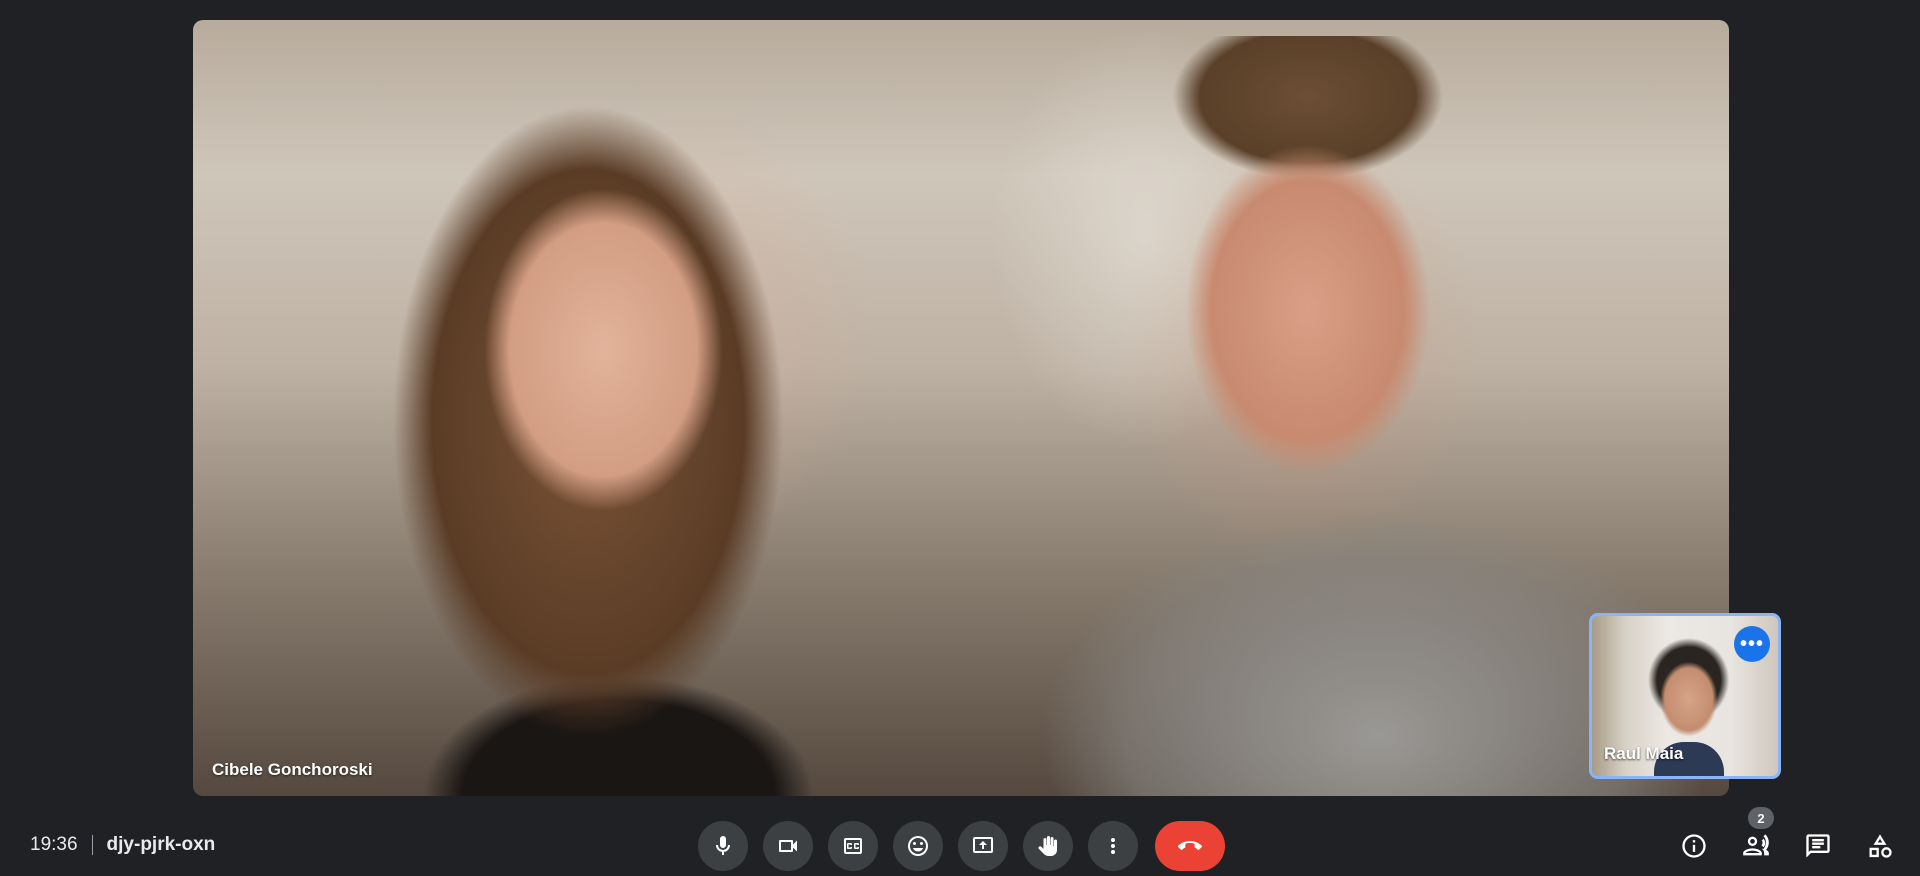  Describe the element at coordinates (1787, 836) in the screenshot. I see `side-controls: 2` at that location.